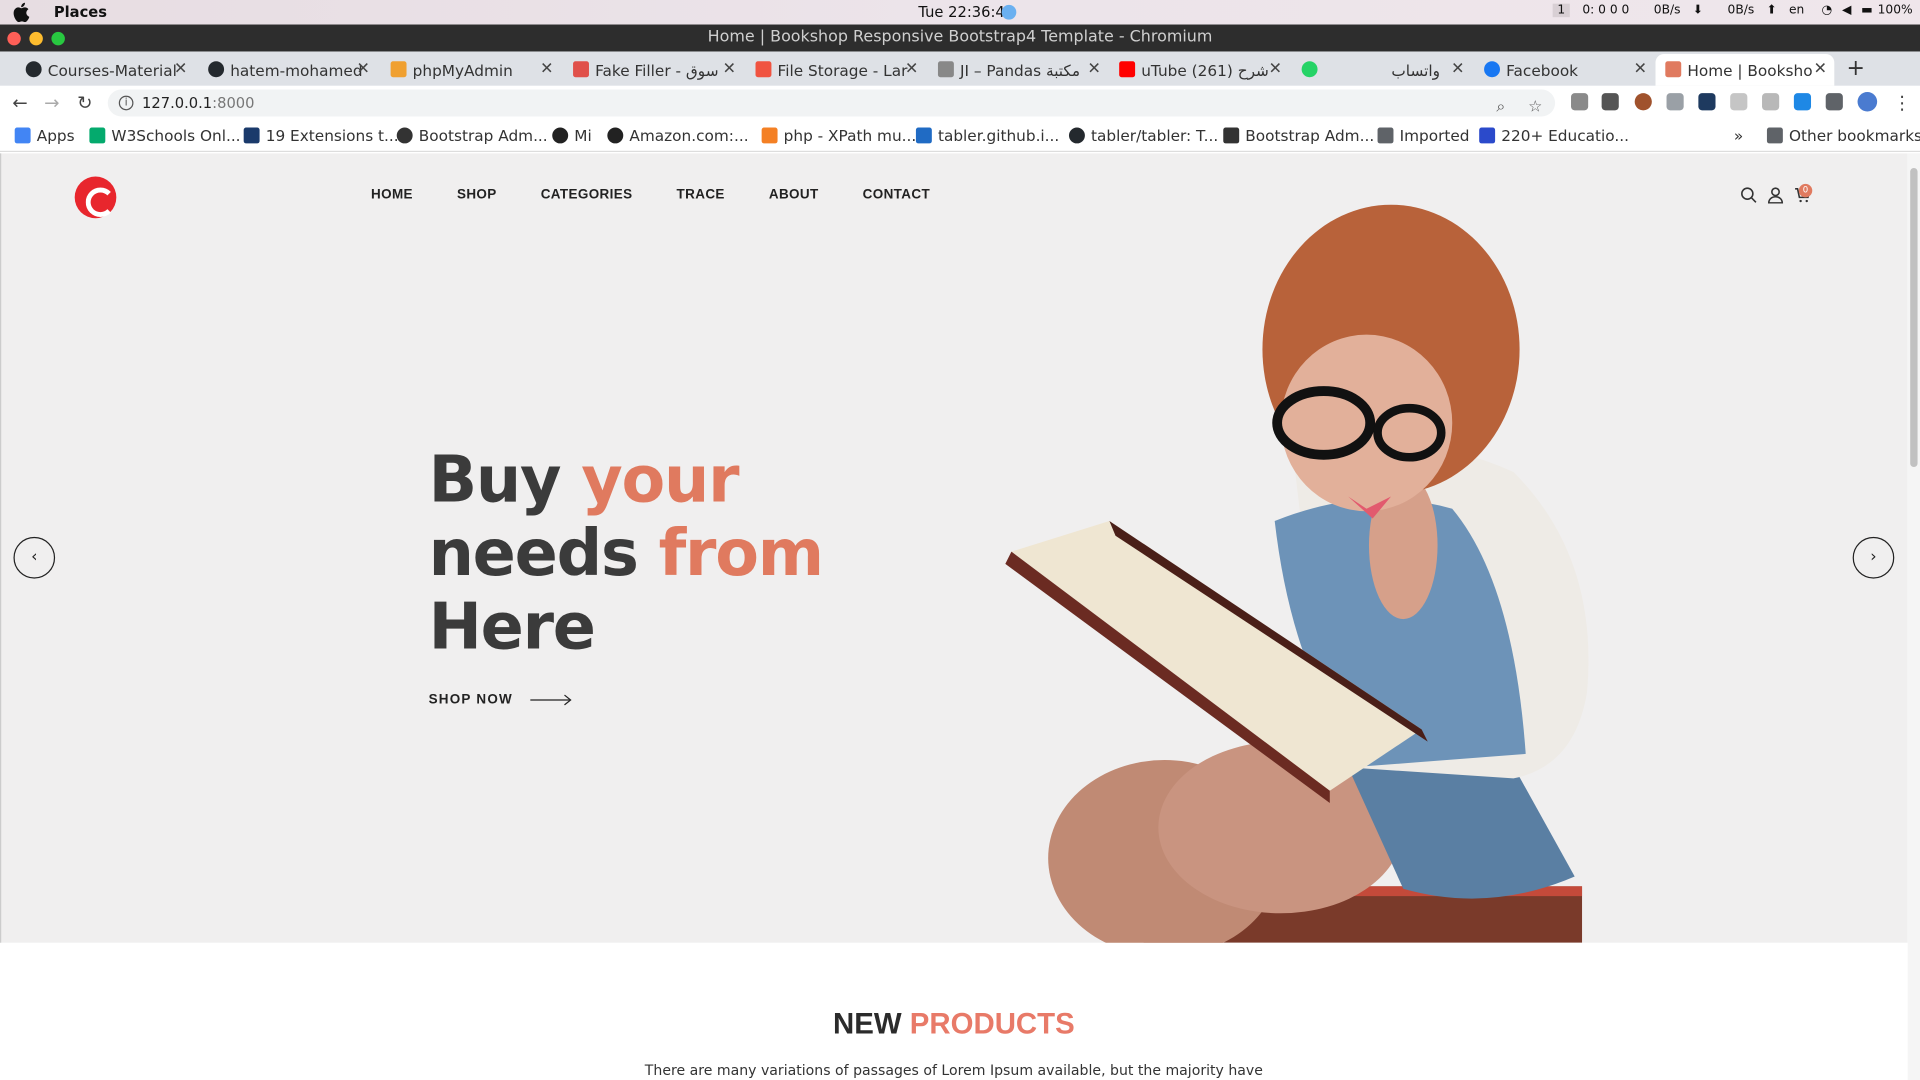 This screenshot has width=1920, height=1080. I want to click on search-icon, so click(1748, 194).